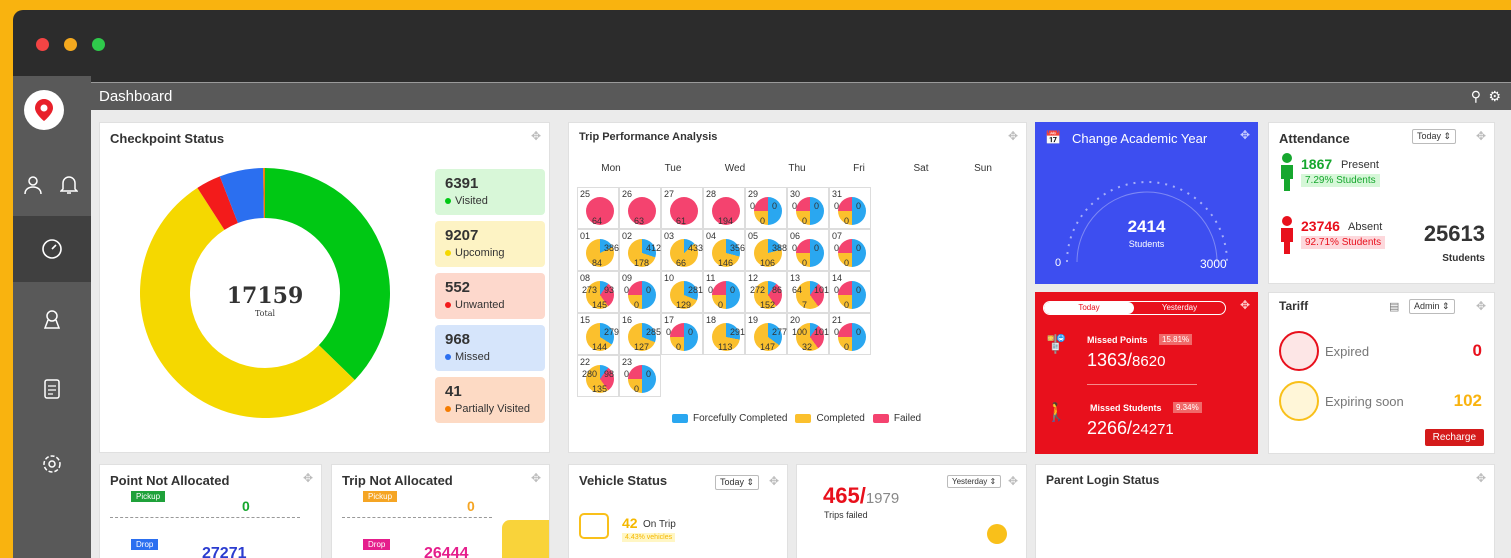 Image resolution: width=1511 pixels, height=558 pixels. I want to click on location-pin-icon, so click(44, 110).